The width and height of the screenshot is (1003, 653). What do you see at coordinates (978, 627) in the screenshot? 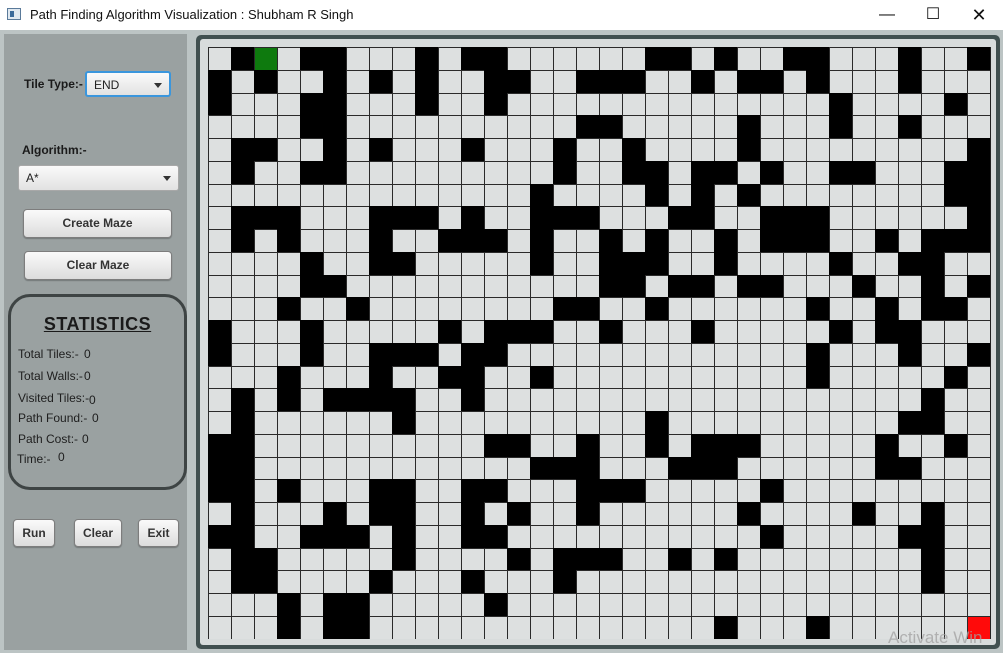
I see `end-cell` at bounding box center [978, 627].